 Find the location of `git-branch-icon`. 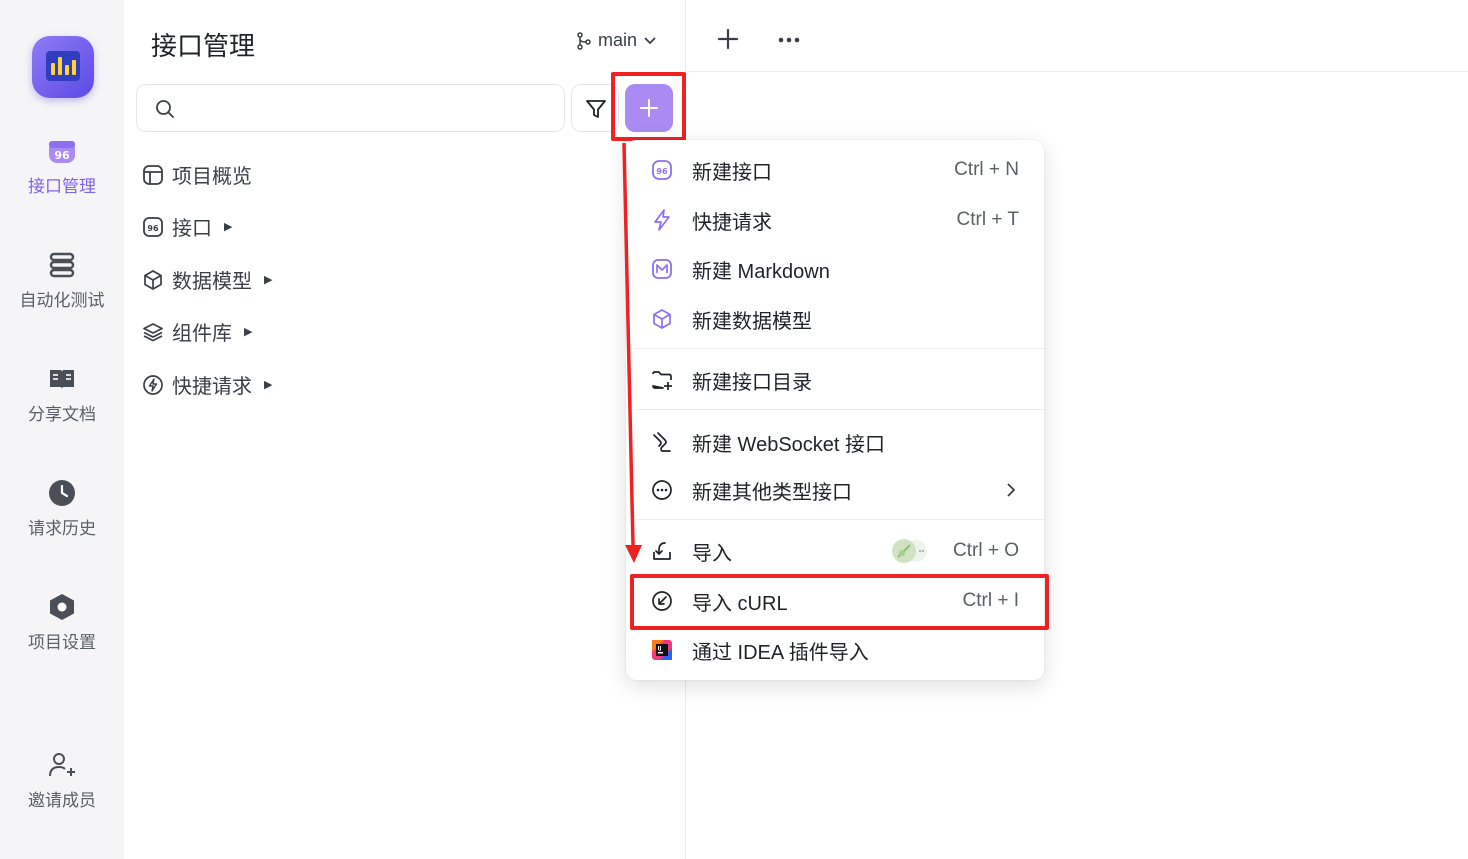

git-branch-icon is located at coordinates (584, 40).